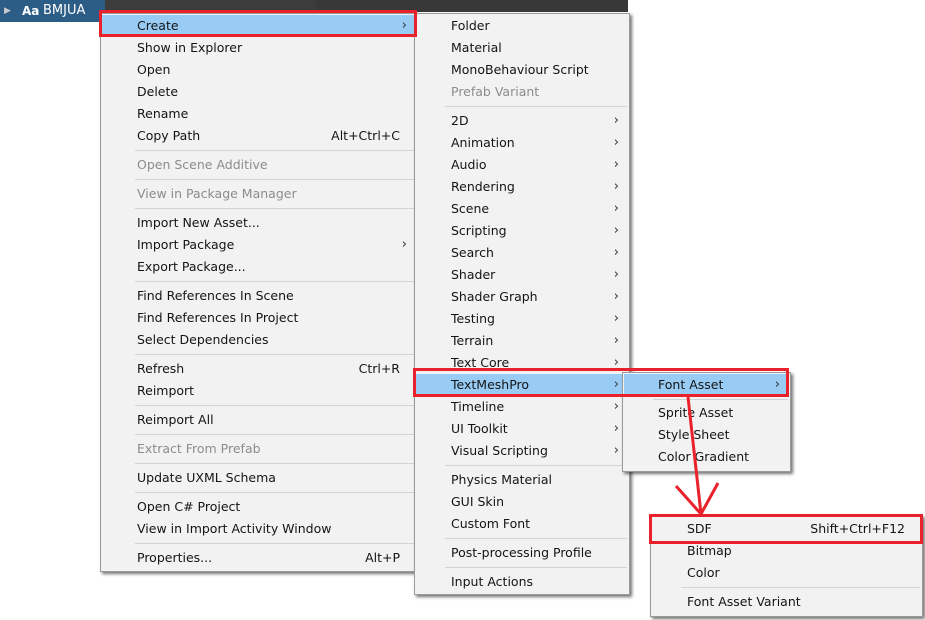  What do you see at coordinates (786, 551) in the screenshot?
I see `menu-item-bitmap: Bitmap` at bounding box center [786, 551].